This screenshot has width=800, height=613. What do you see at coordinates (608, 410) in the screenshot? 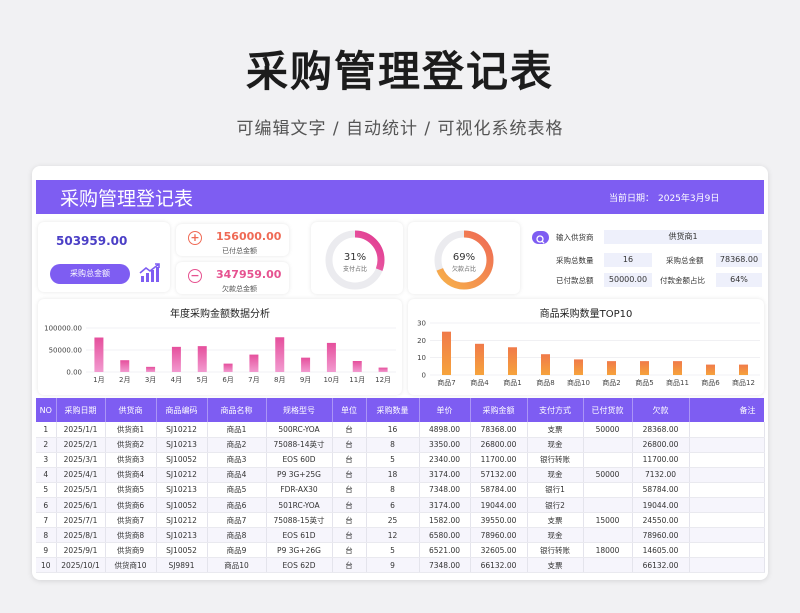
I see `column-header: 已付货款` at bounding box center [608, 410].